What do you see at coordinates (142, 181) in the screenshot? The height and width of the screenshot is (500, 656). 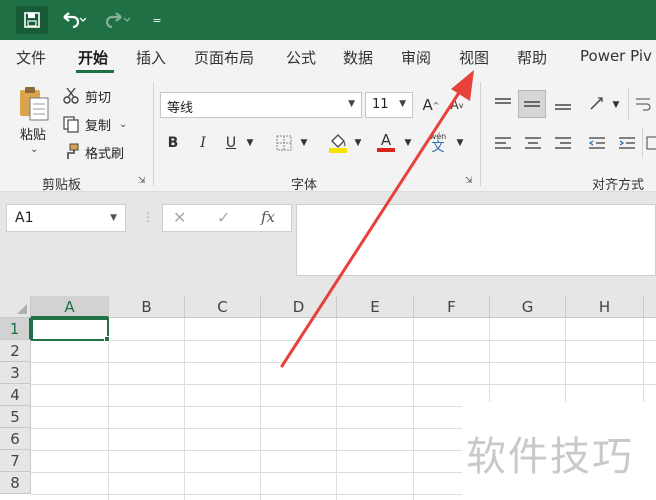 I see `clipboard-dialog-launcher-icon: ⇲` at bounding box center [142, 181].